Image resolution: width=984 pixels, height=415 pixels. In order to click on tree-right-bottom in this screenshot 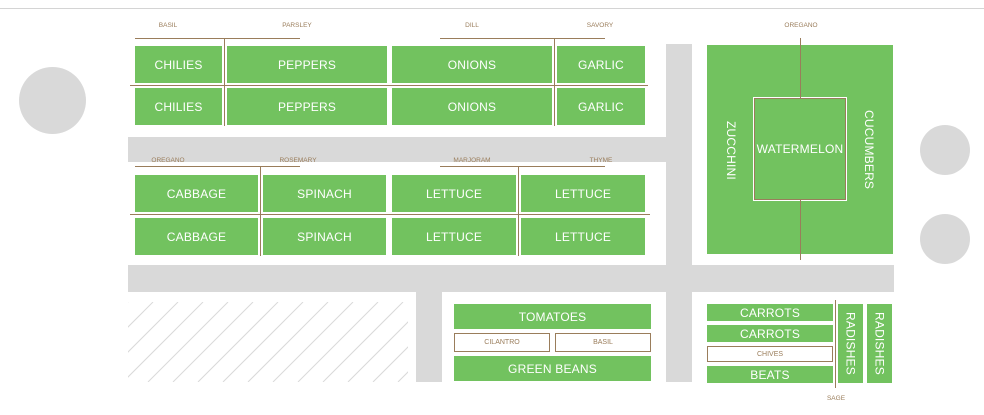, I will do `click(945, 239)`.